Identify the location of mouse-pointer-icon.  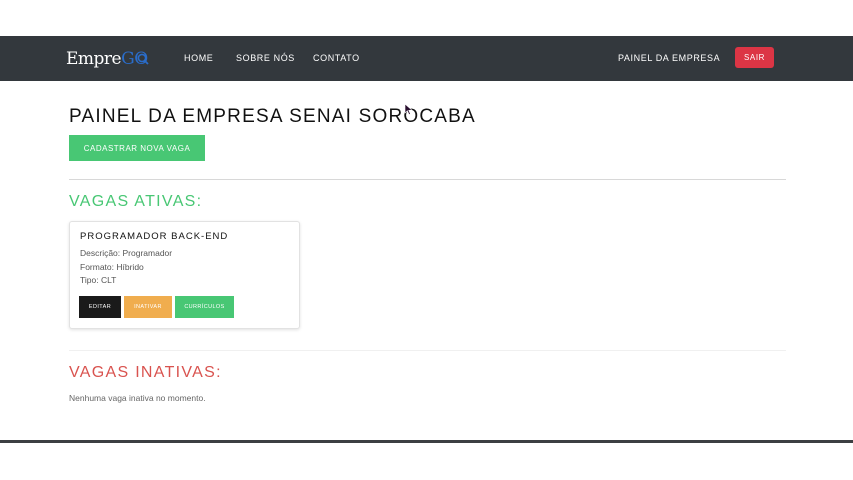
(408, 109).